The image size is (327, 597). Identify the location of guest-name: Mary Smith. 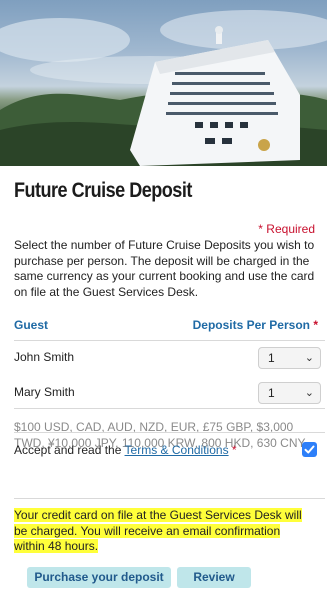
(44, 392).